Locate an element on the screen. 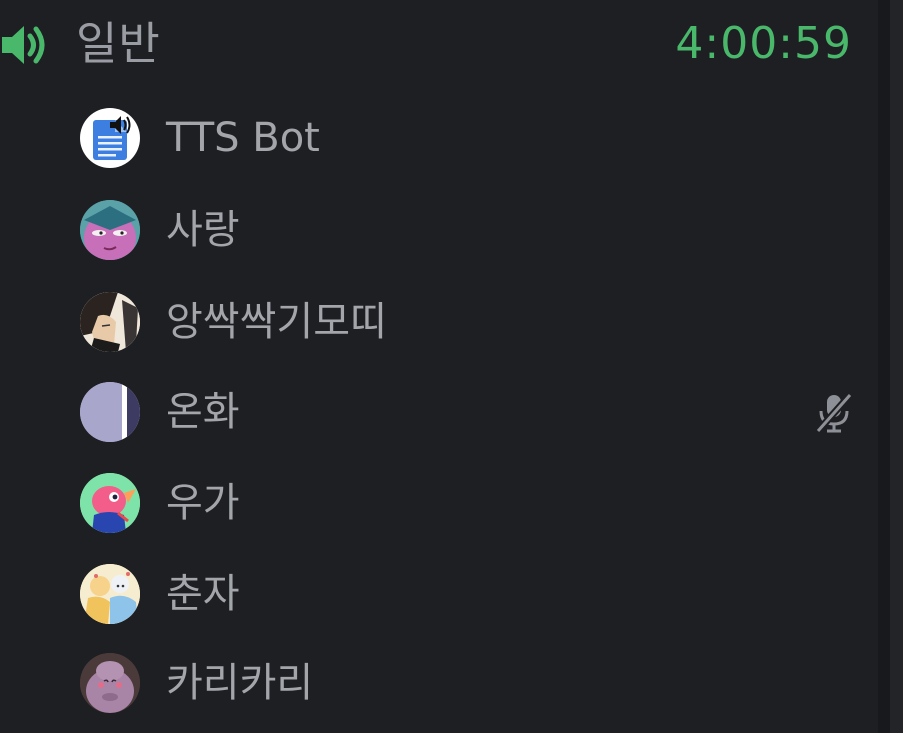 The image size is (903, 733). purple-creature-icon is located at coordinates (110, 683).